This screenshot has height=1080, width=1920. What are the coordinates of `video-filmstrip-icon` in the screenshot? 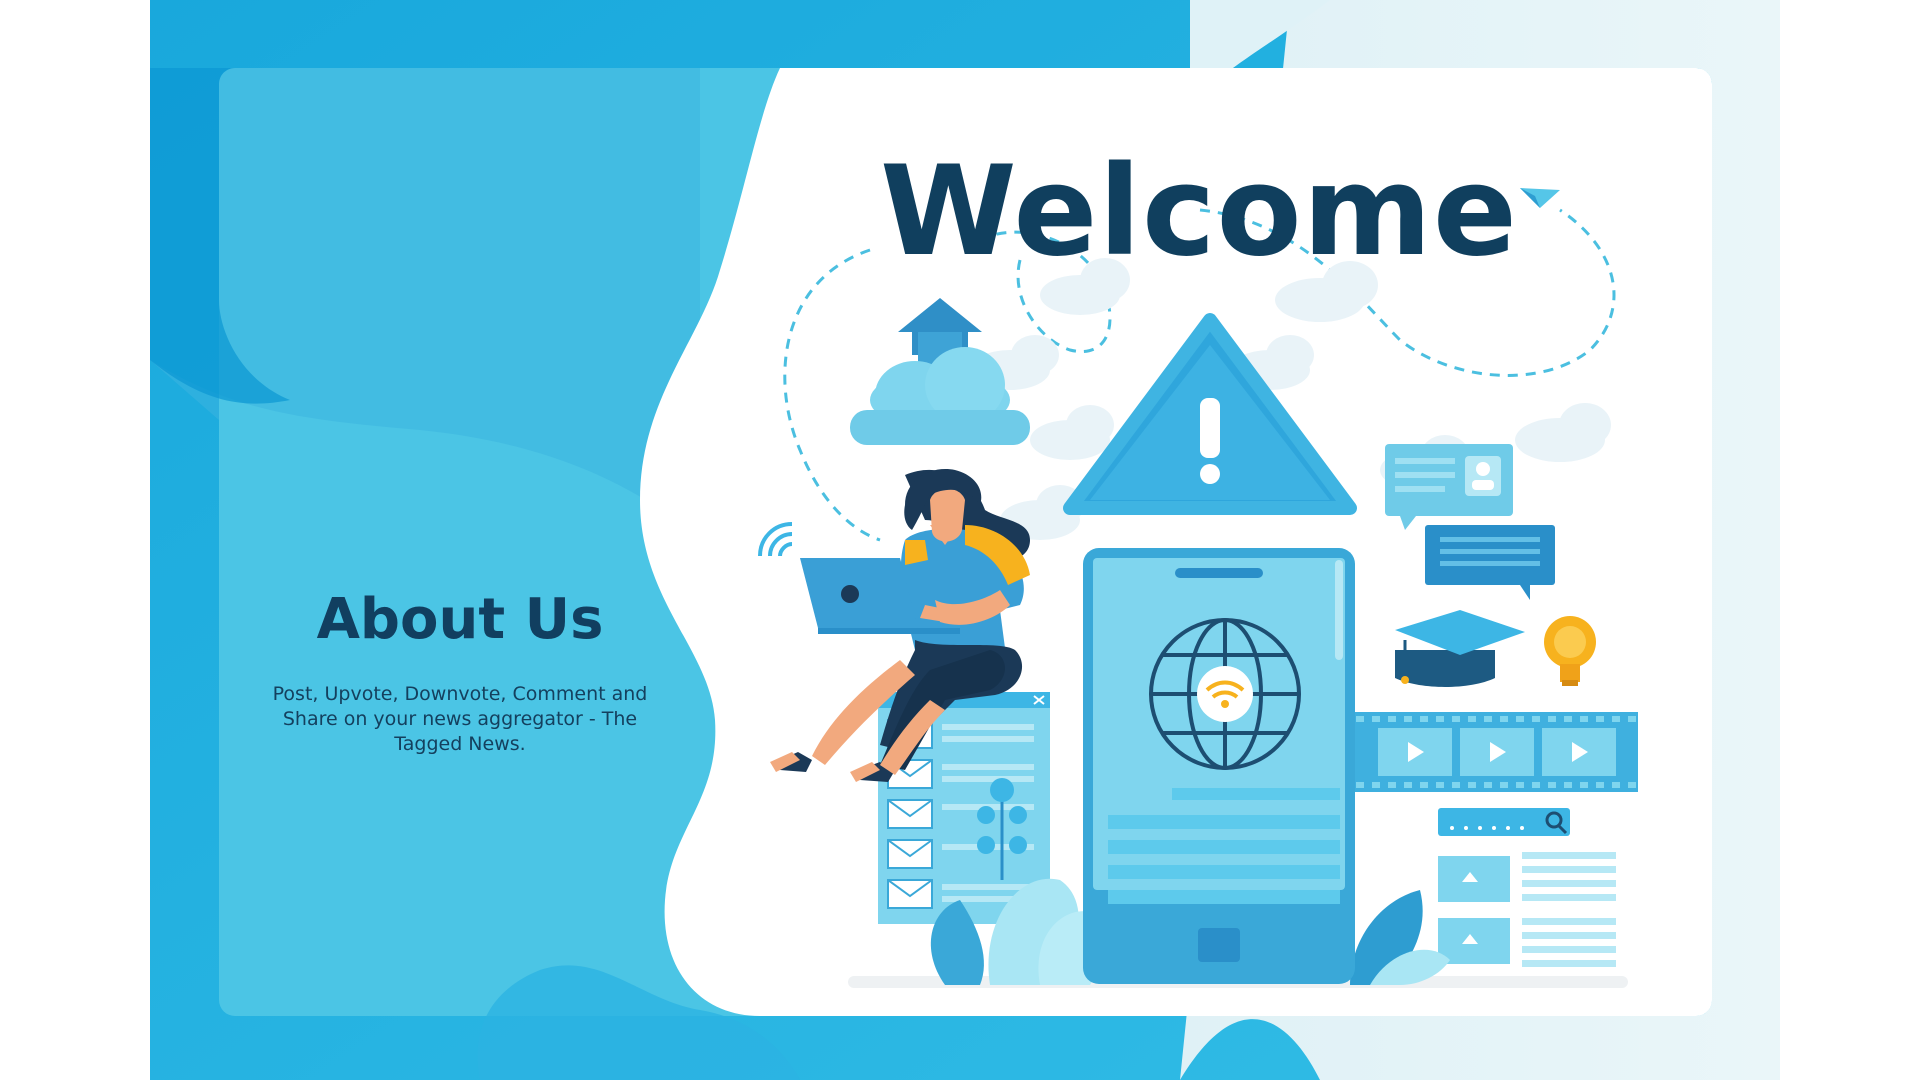 It's located at (1494, 752).